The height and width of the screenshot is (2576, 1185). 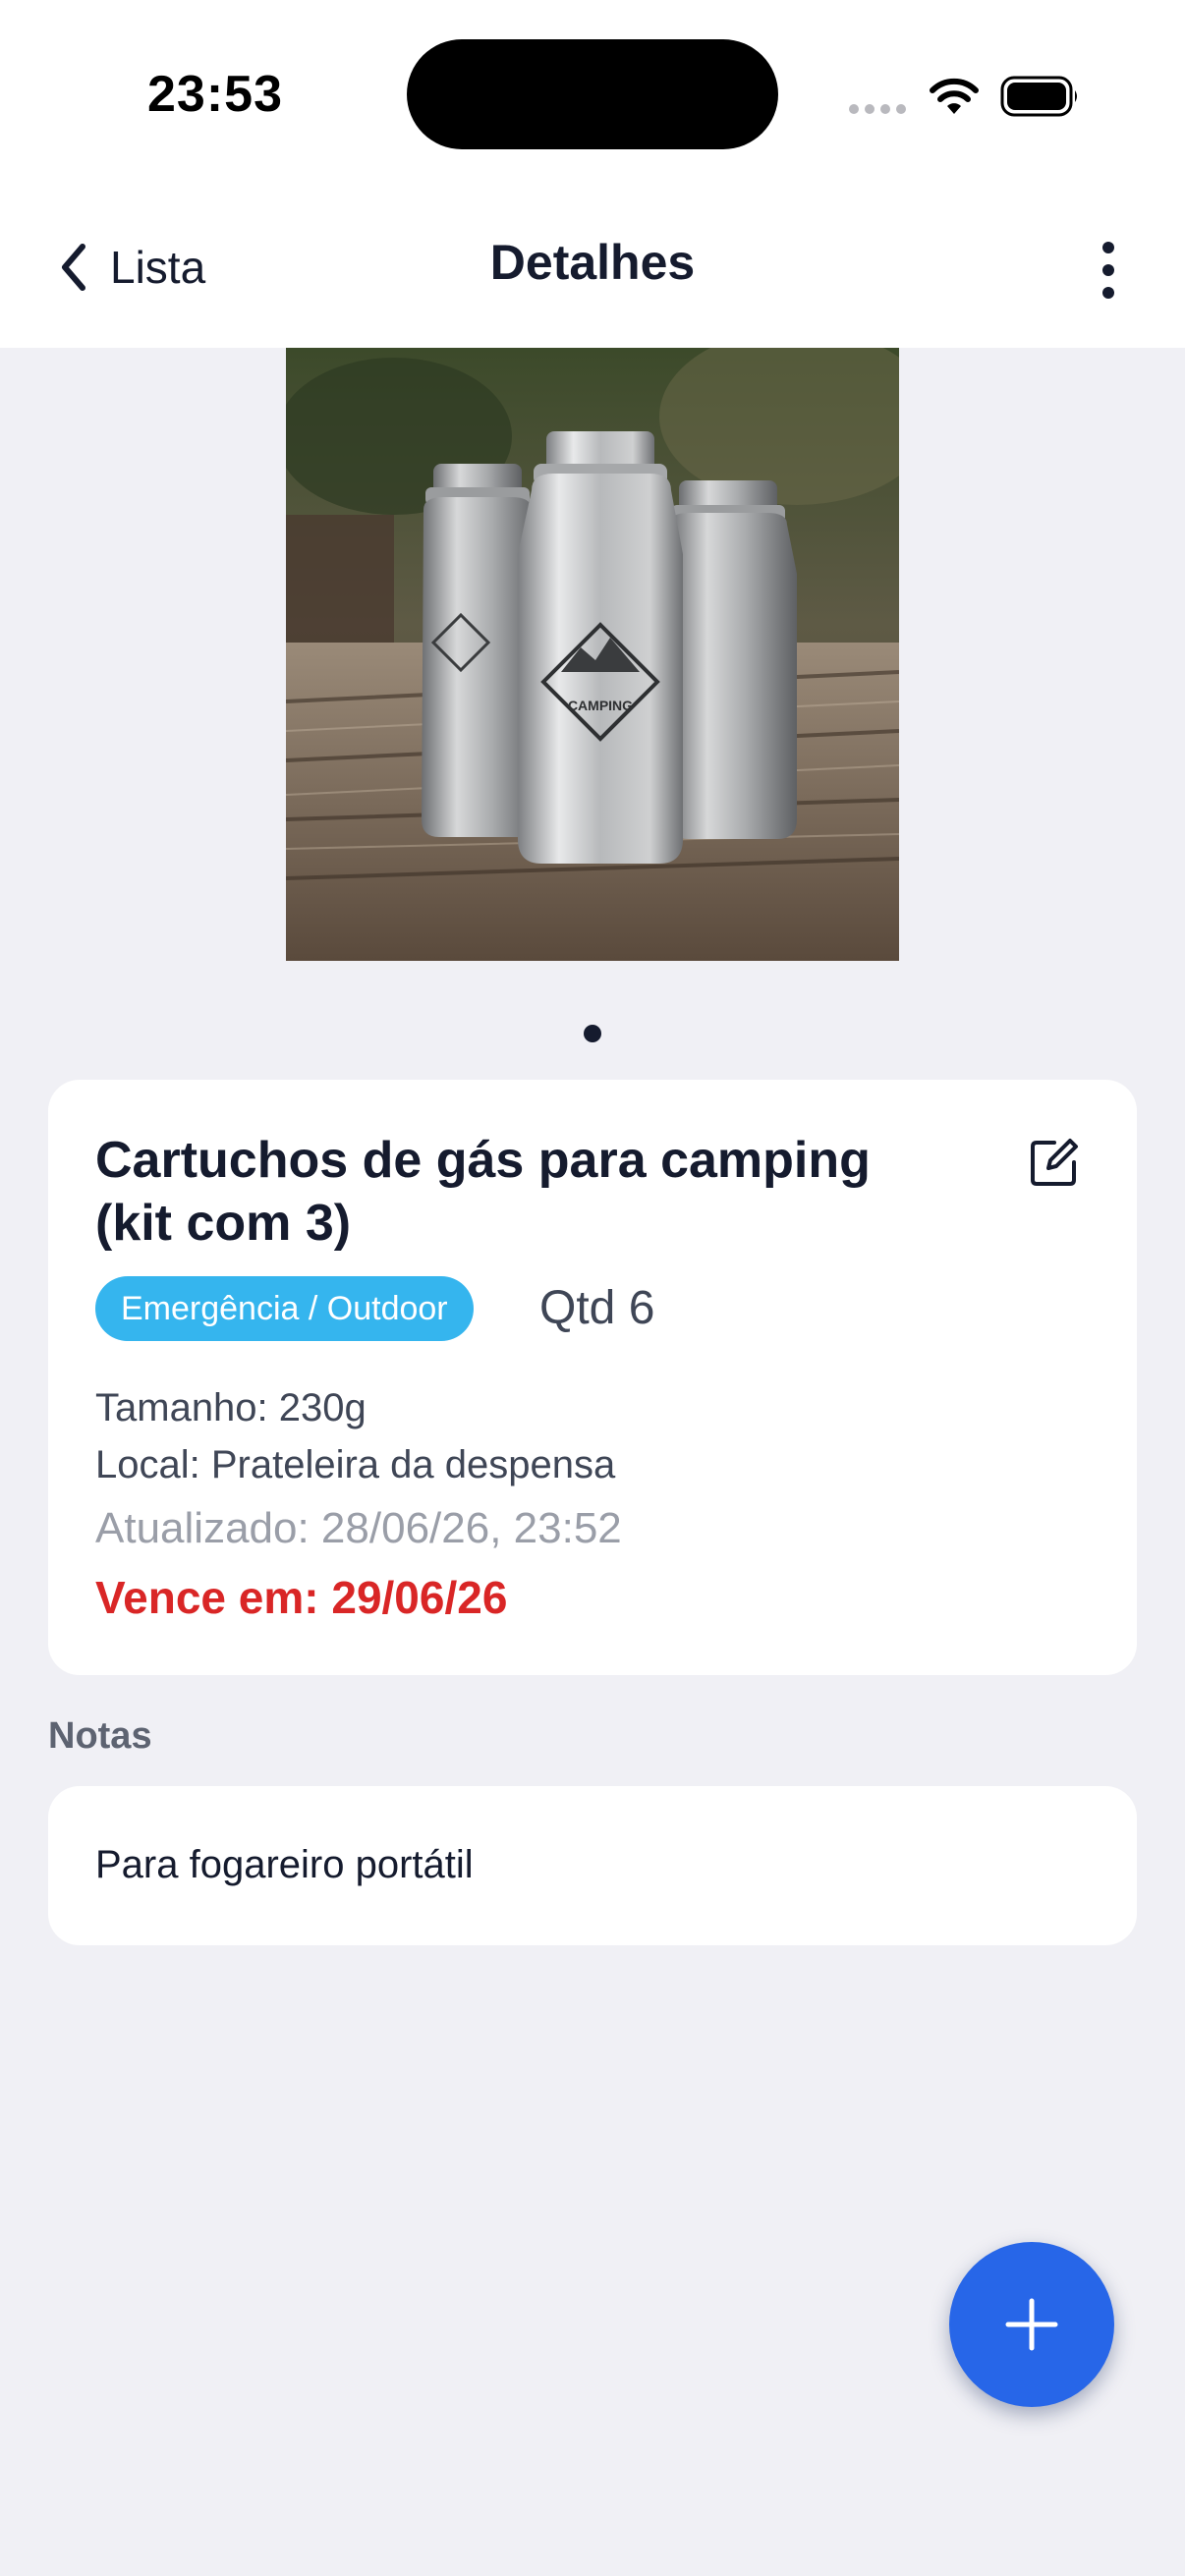 I want to click on navigation-bar: Lista Detalhes, so click(x=592, y=272).